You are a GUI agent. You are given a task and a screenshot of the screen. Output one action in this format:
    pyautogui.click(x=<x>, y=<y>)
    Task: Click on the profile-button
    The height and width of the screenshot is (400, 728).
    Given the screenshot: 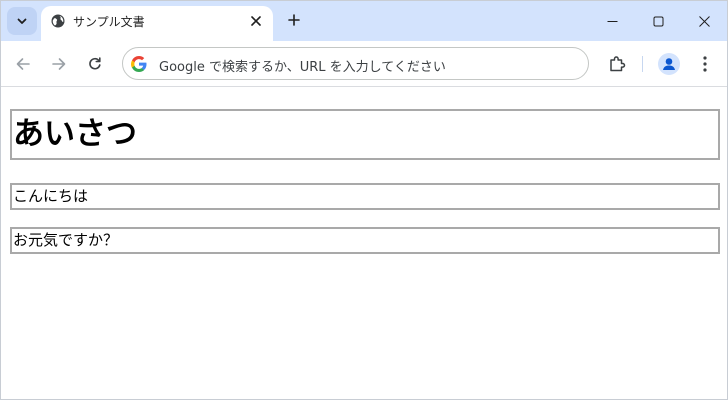 What is the action you would take?
    pyautogui.click(x=669, y=64)
    